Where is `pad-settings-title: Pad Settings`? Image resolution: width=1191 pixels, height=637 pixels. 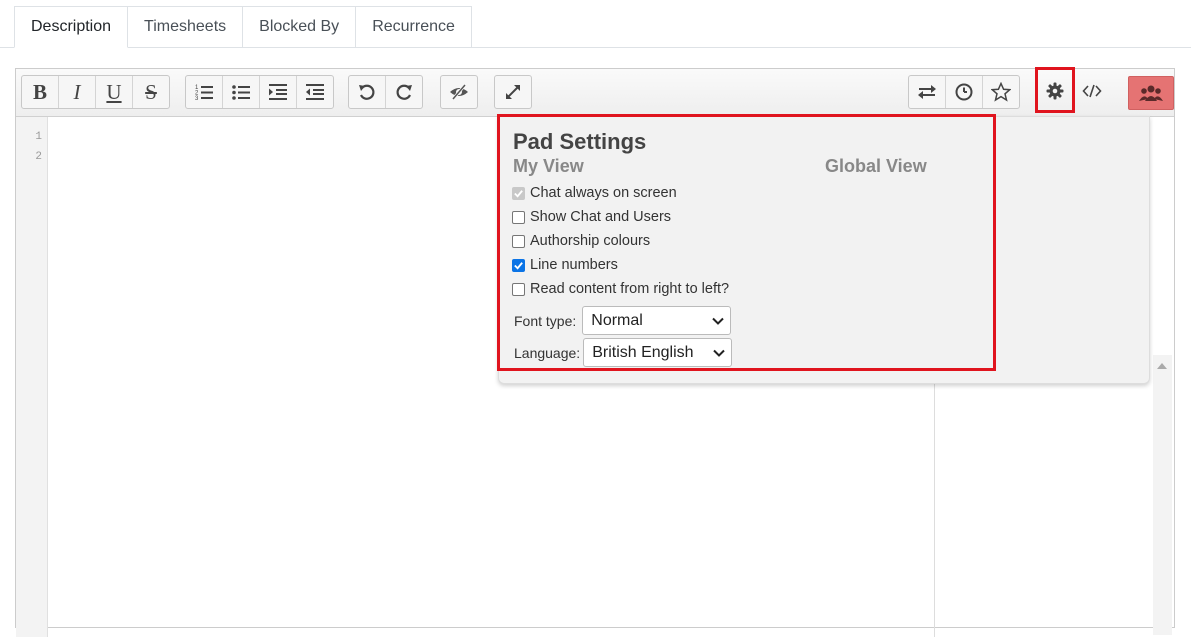 pad-settings-title: Pad Settings is located at coordinates (580, 141).